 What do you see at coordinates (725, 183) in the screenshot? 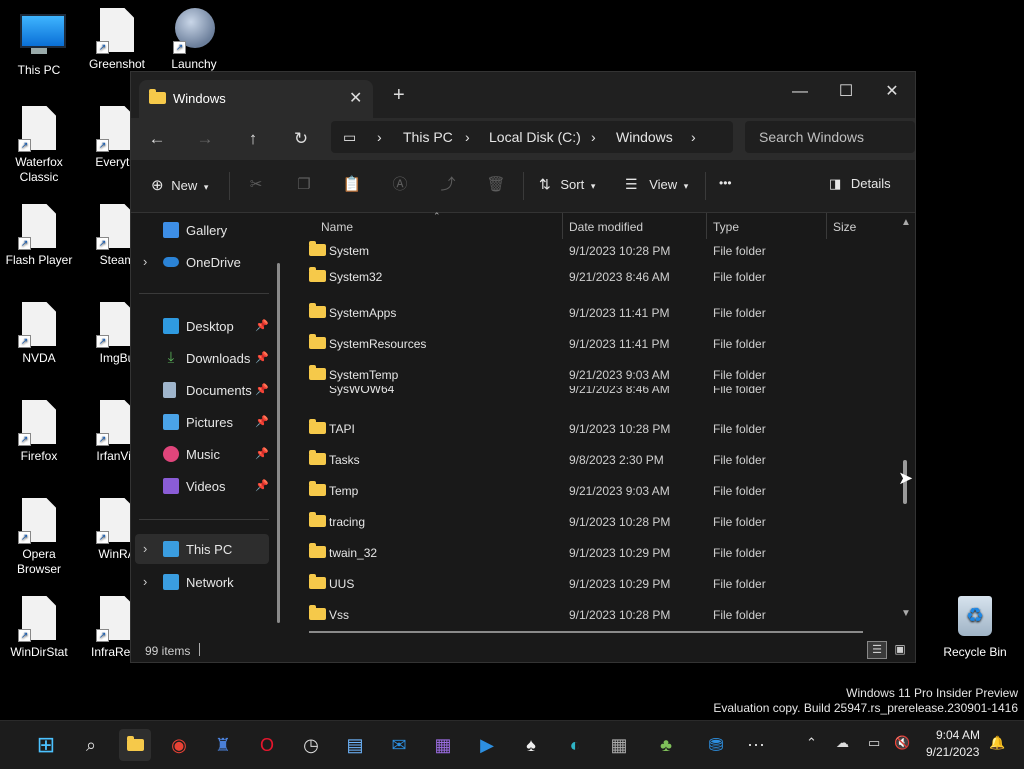
I see `more-options-button: •••` at bounding box center [725, 183].